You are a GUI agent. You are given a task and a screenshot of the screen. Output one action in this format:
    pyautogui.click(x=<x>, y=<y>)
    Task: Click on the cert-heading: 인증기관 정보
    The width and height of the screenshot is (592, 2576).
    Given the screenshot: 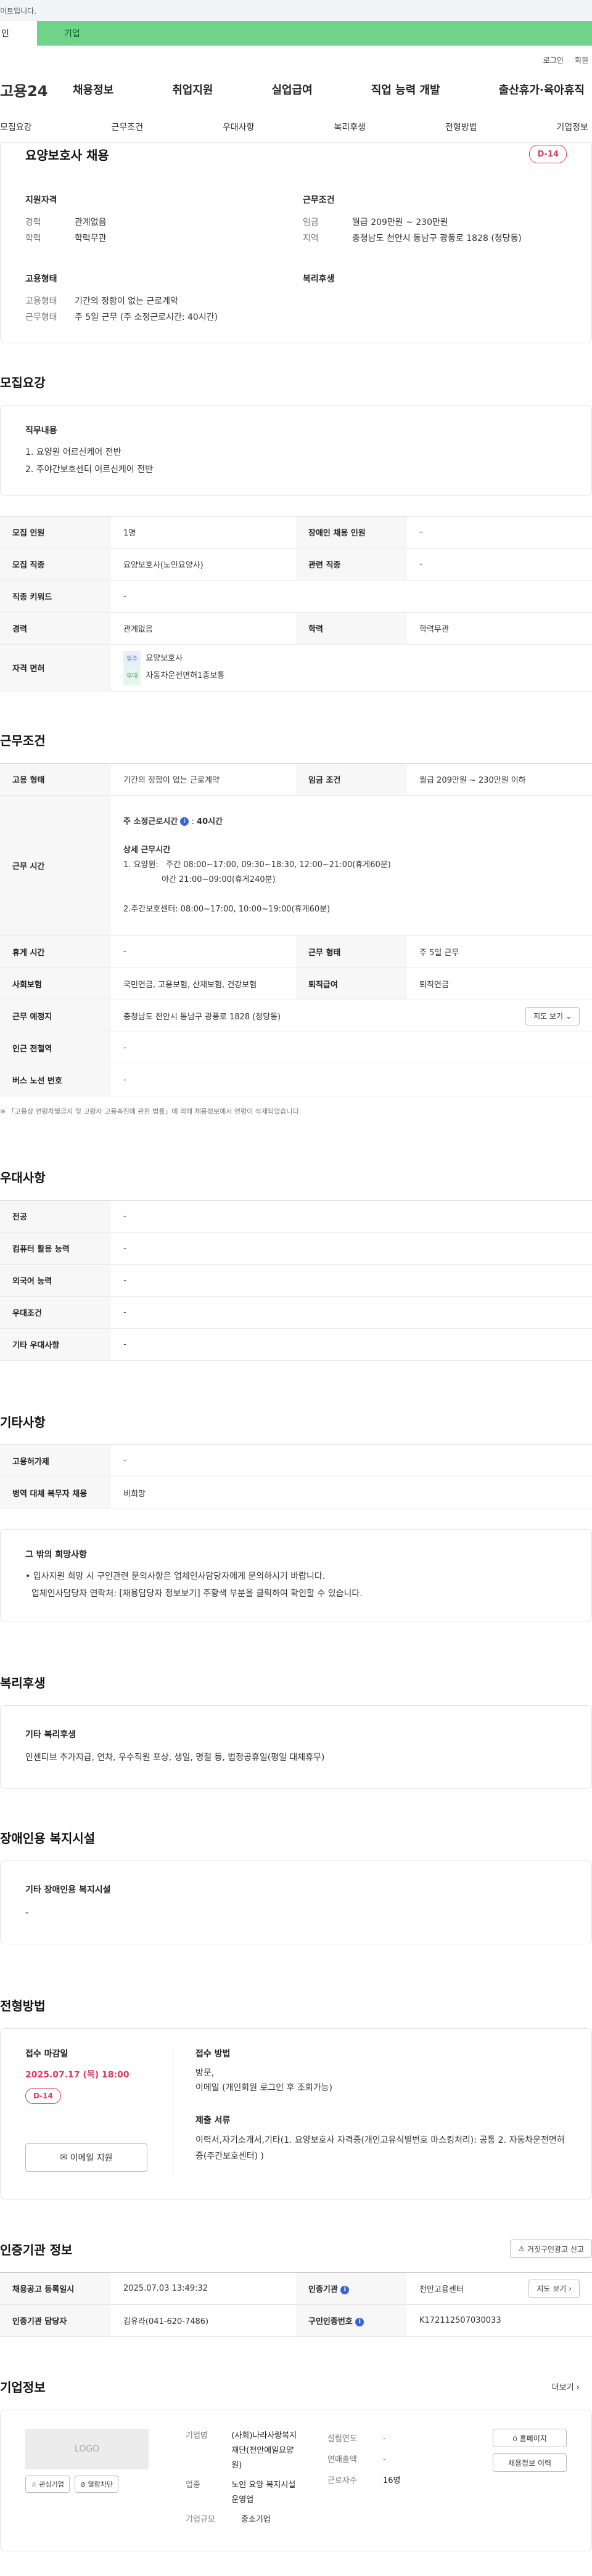 What is the action you would take?
    pyautogui.click(x=37, y=2249)
    